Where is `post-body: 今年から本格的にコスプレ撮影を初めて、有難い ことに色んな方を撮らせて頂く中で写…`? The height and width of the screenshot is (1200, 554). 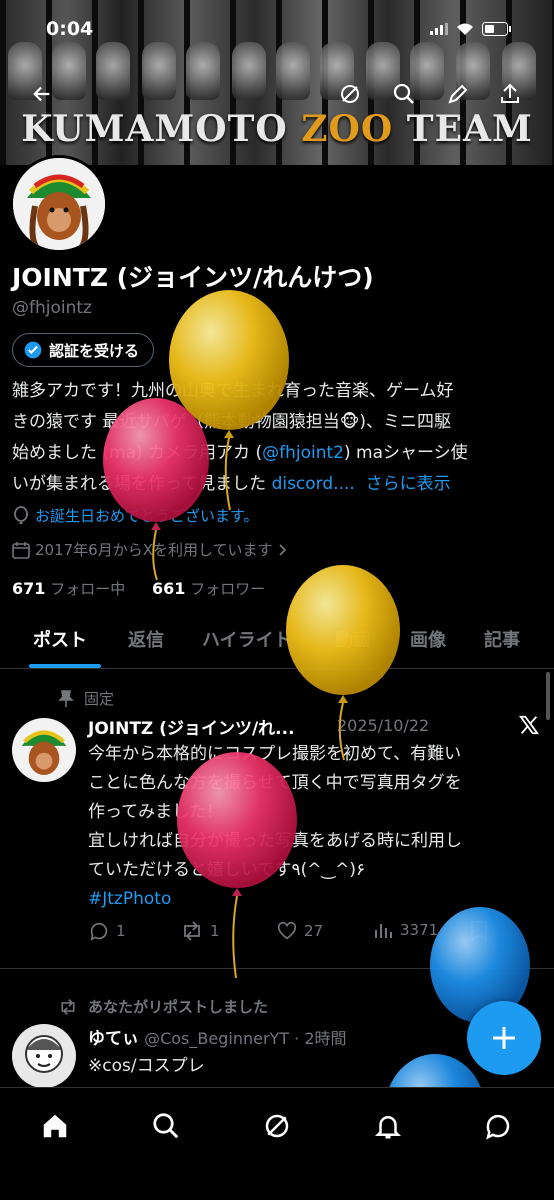 post-body: 今年から本格的にコスプレ撮影を初めて、有難い ことに色んな方を撮らせて頂く中で写… is located at coordinates (313, 827).